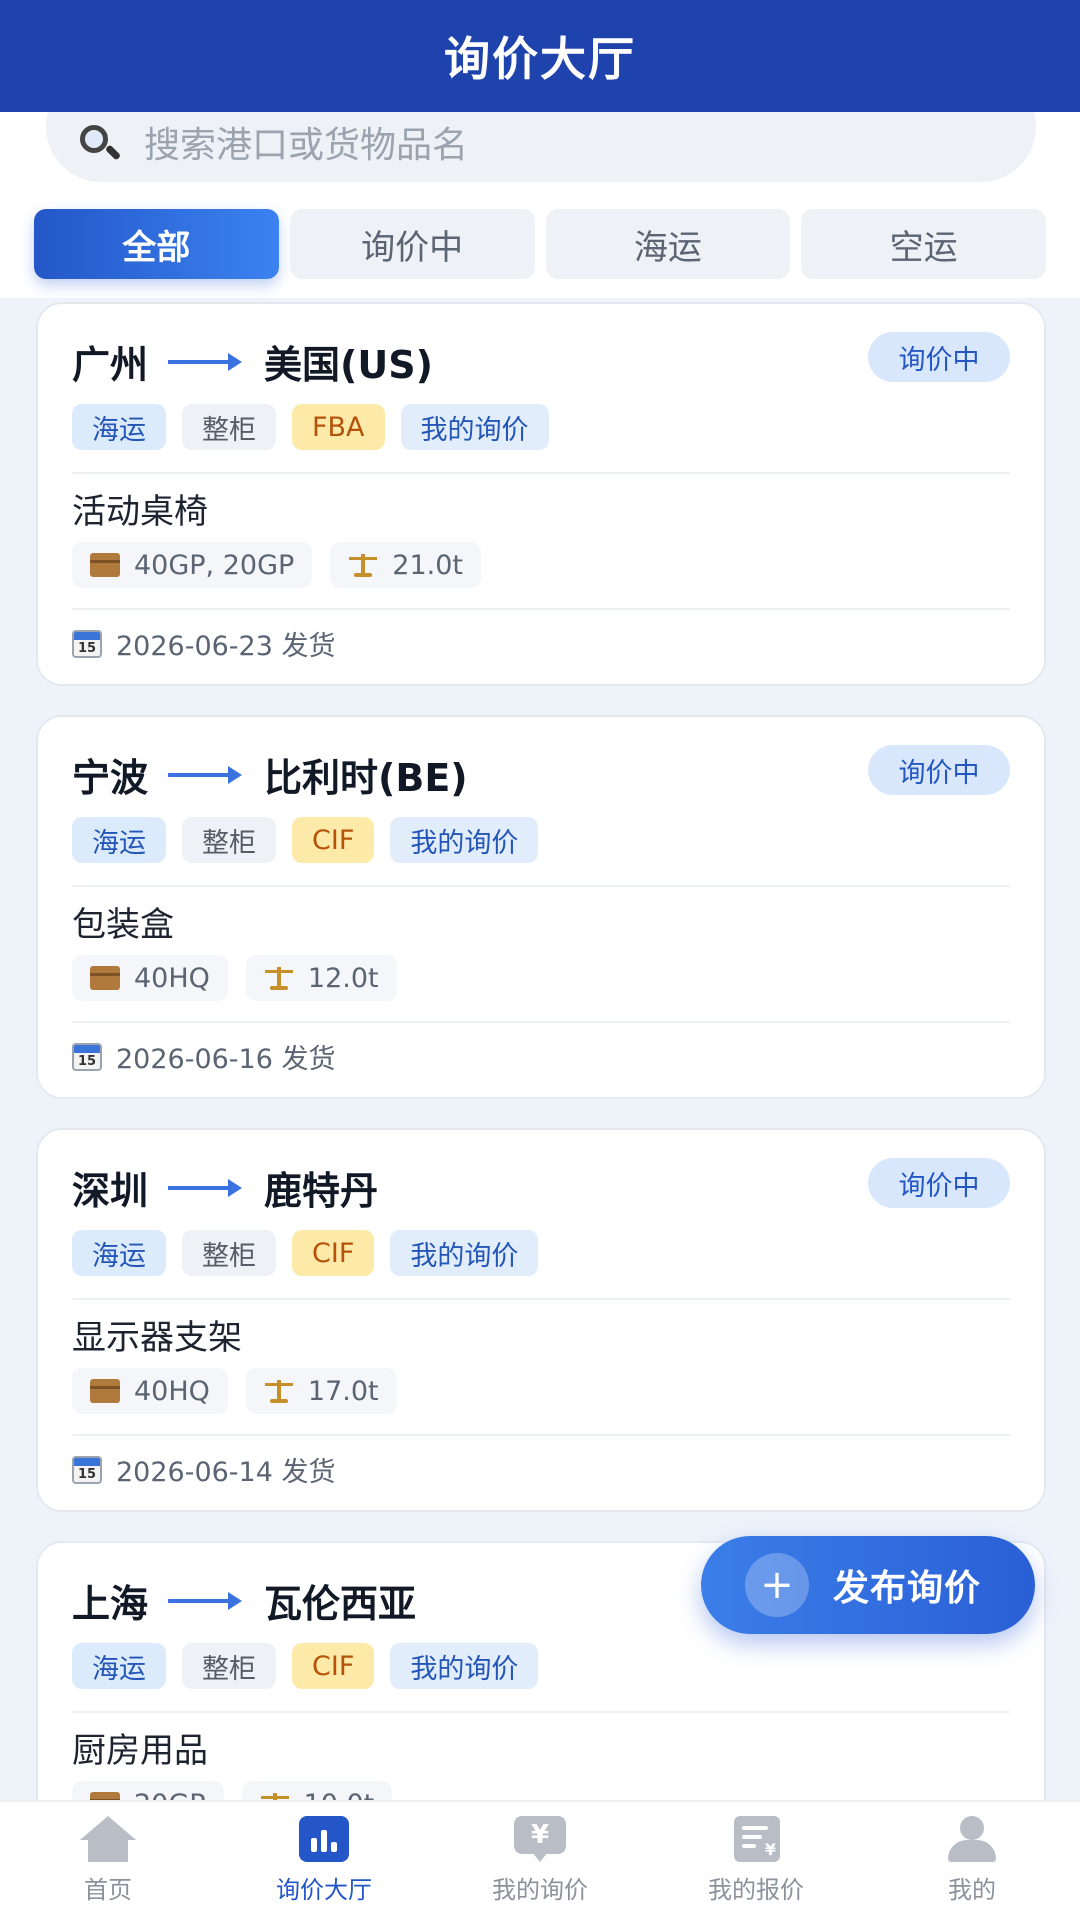  I want to click on nav-profile: 我的, so click(972, 1861).